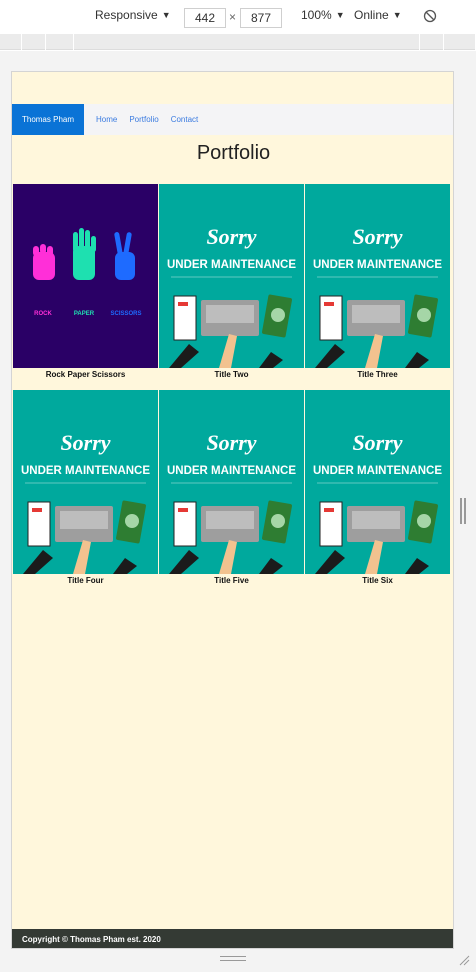 This screenshot has width=476, height=972. I want to click on portfolio-card: Sorry UNDER MAINTENANCE Title Two, so click(231, 281).